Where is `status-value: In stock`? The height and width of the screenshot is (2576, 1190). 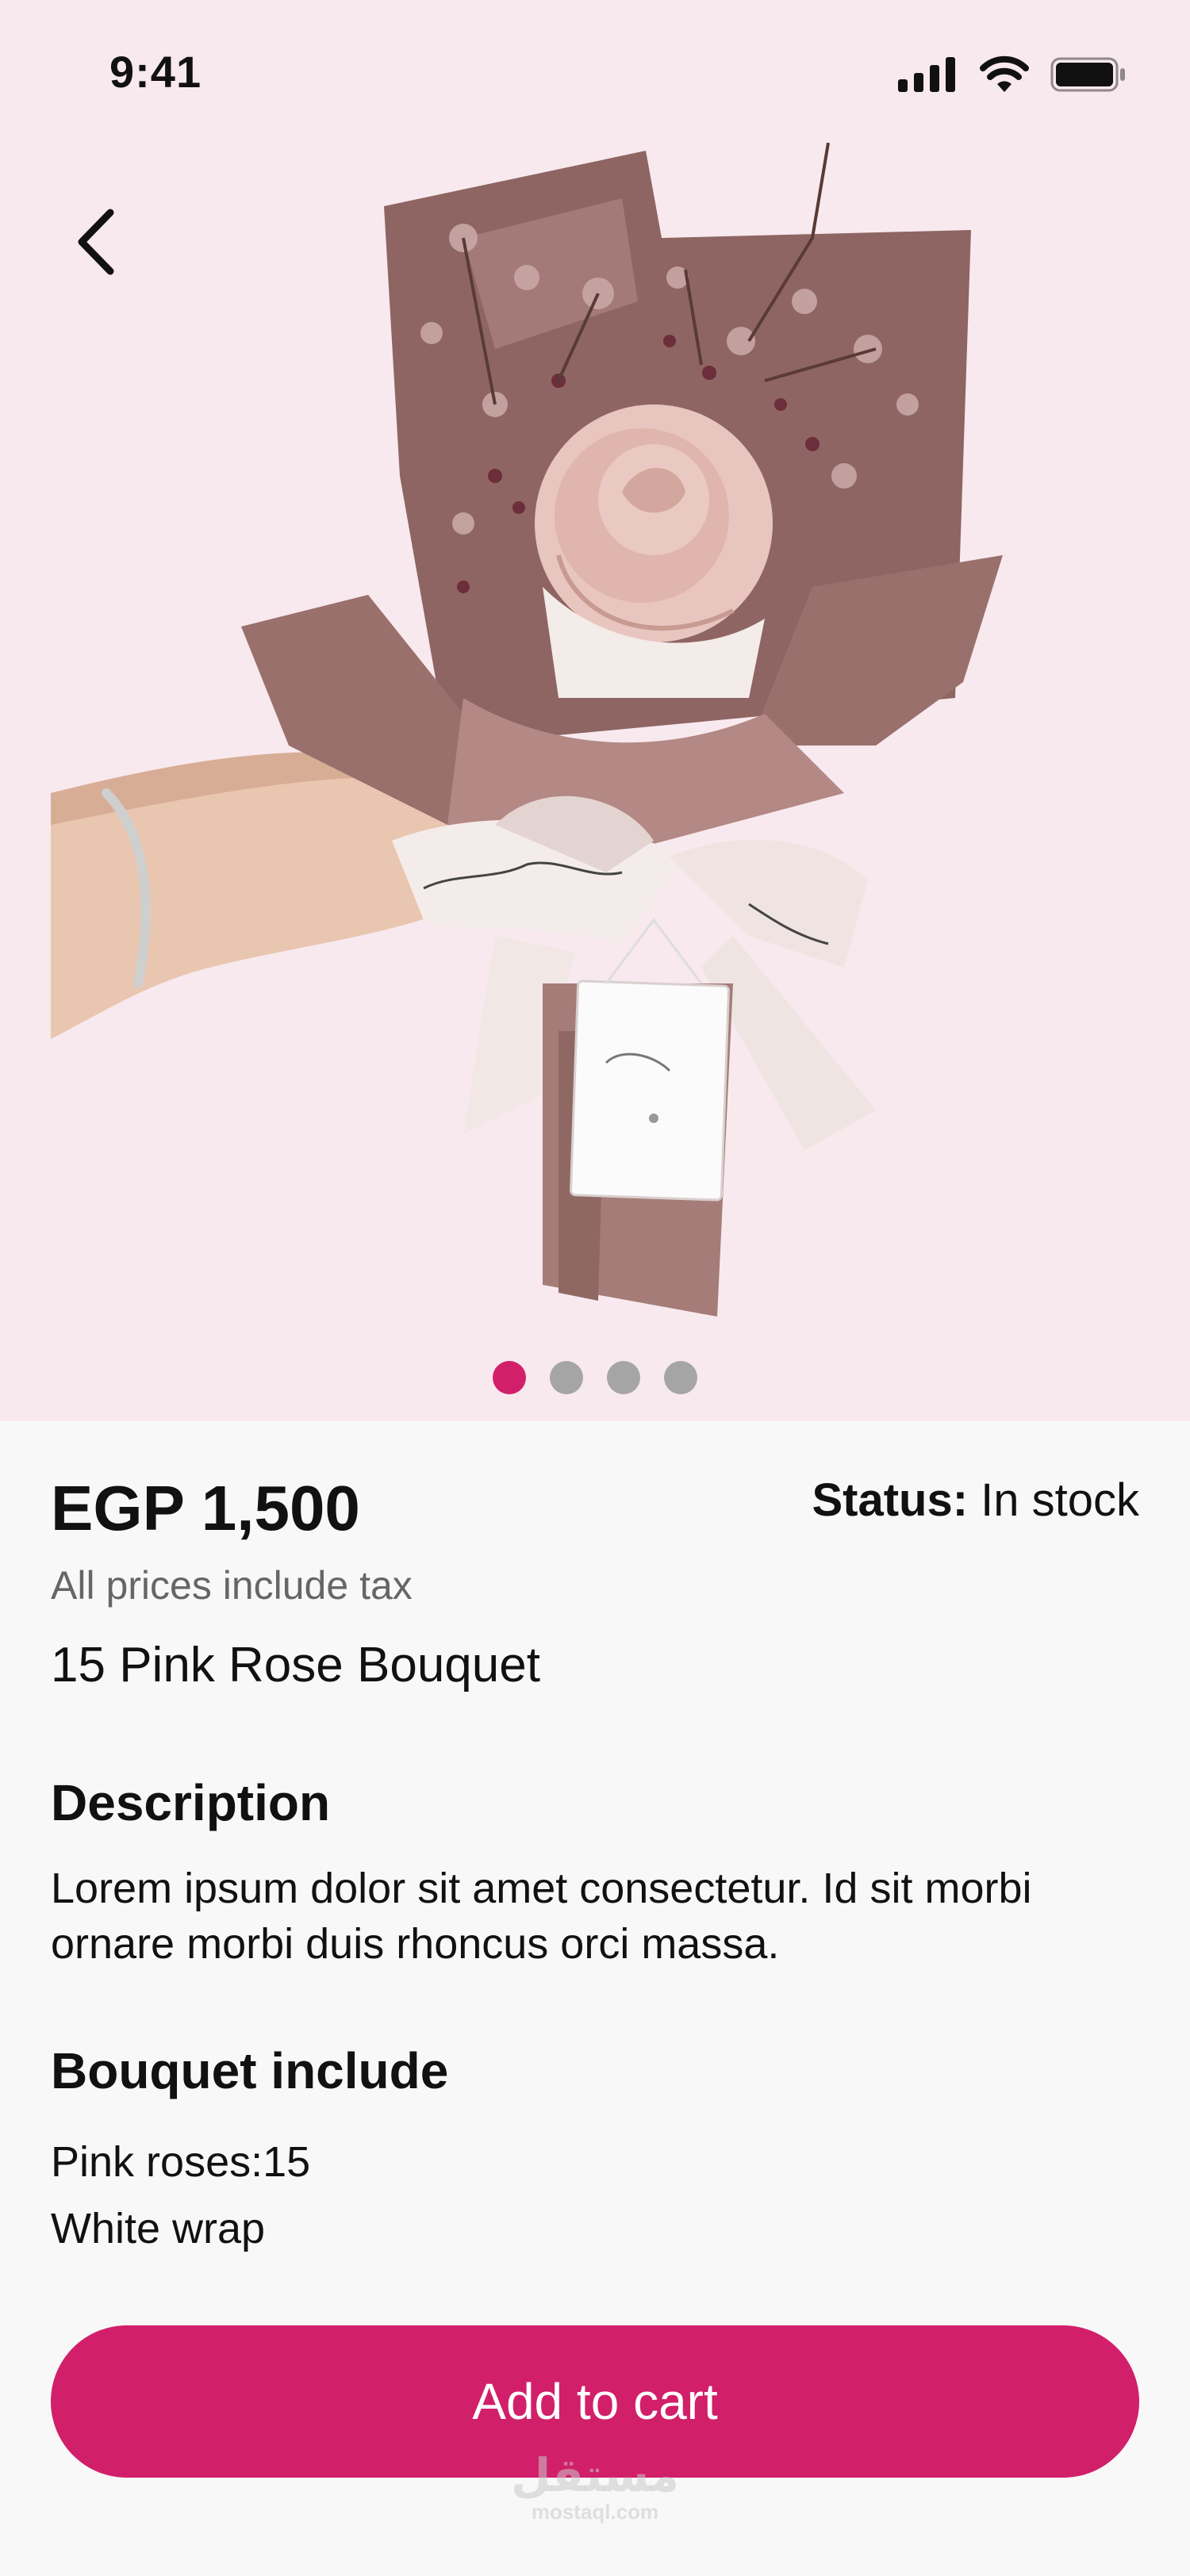 status-value: In stock is located at coordinates (1060, 1500).